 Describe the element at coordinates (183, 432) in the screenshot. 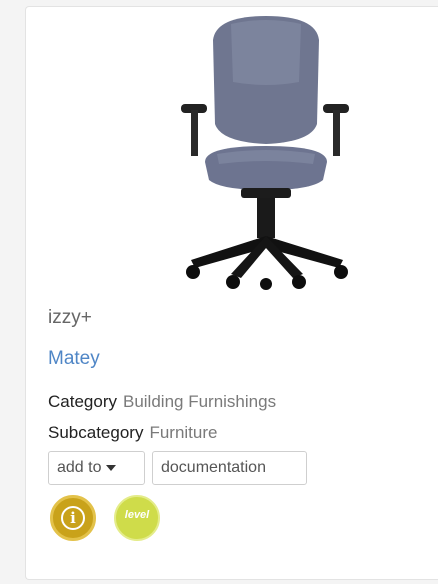

I see `subcategory-value: Furniture` at that location.